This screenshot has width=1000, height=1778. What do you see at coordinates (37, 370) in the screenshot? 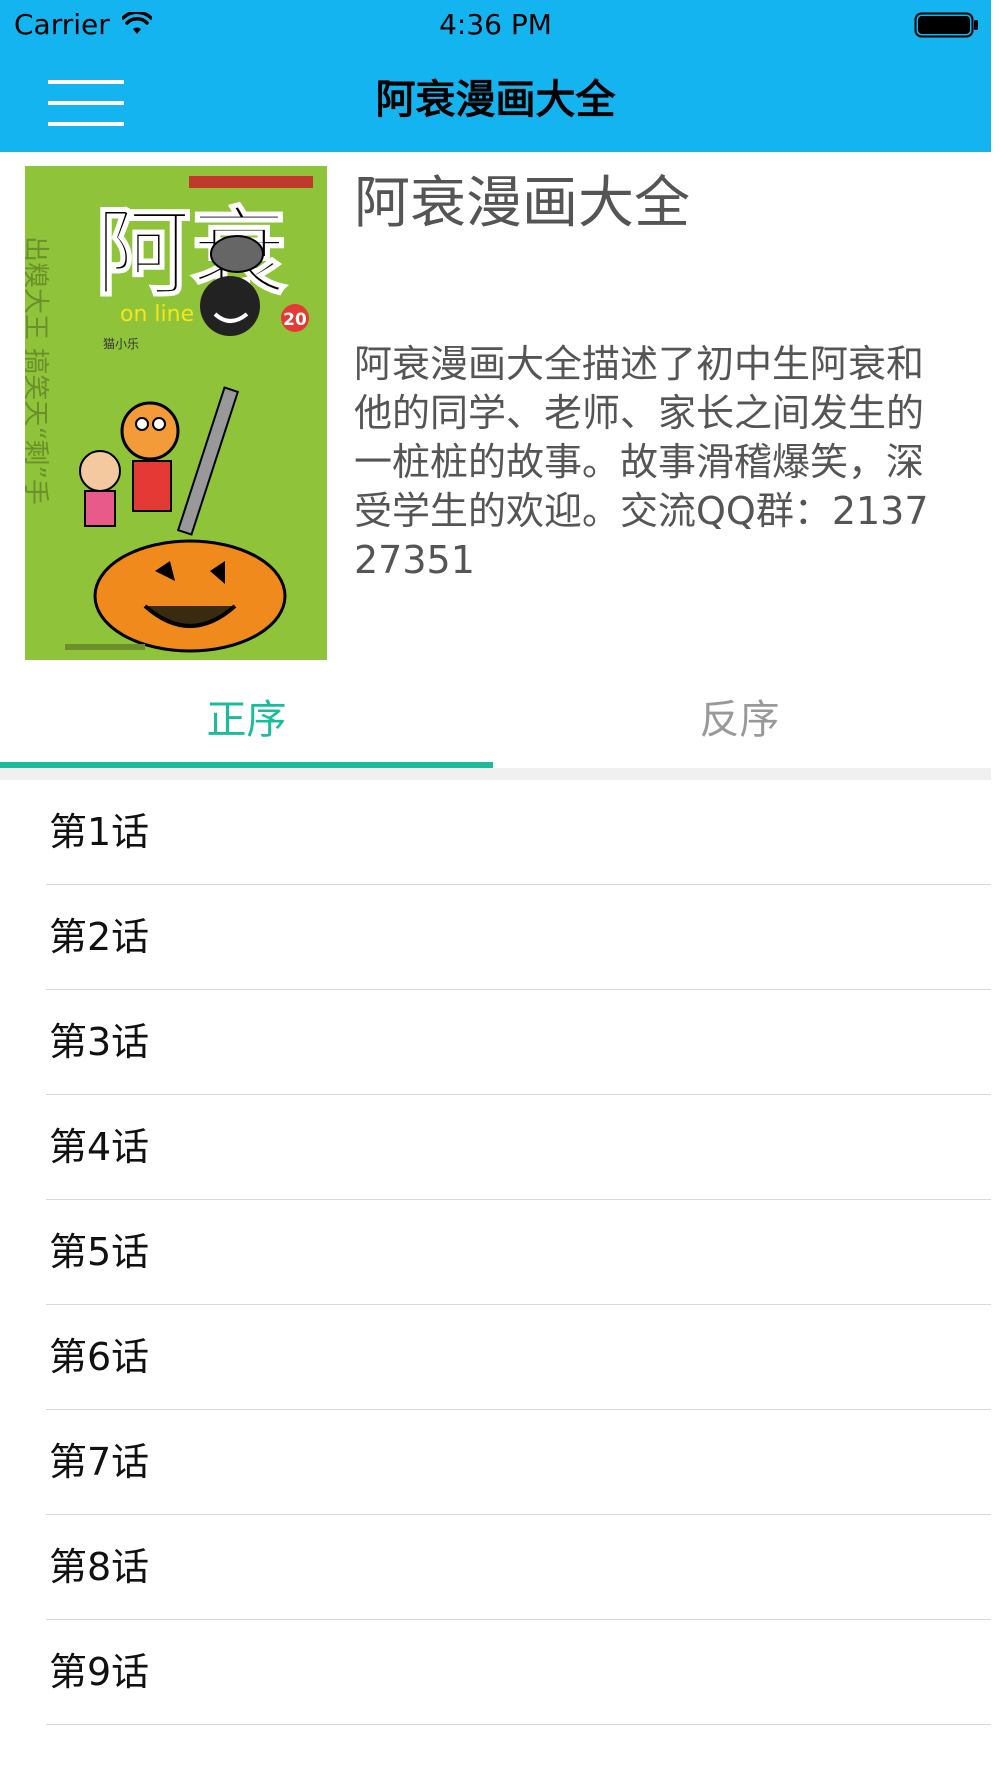
I see `cover-side-text: 出糗大王 搞笑天“剩”手` at bounding box center [37, 370].